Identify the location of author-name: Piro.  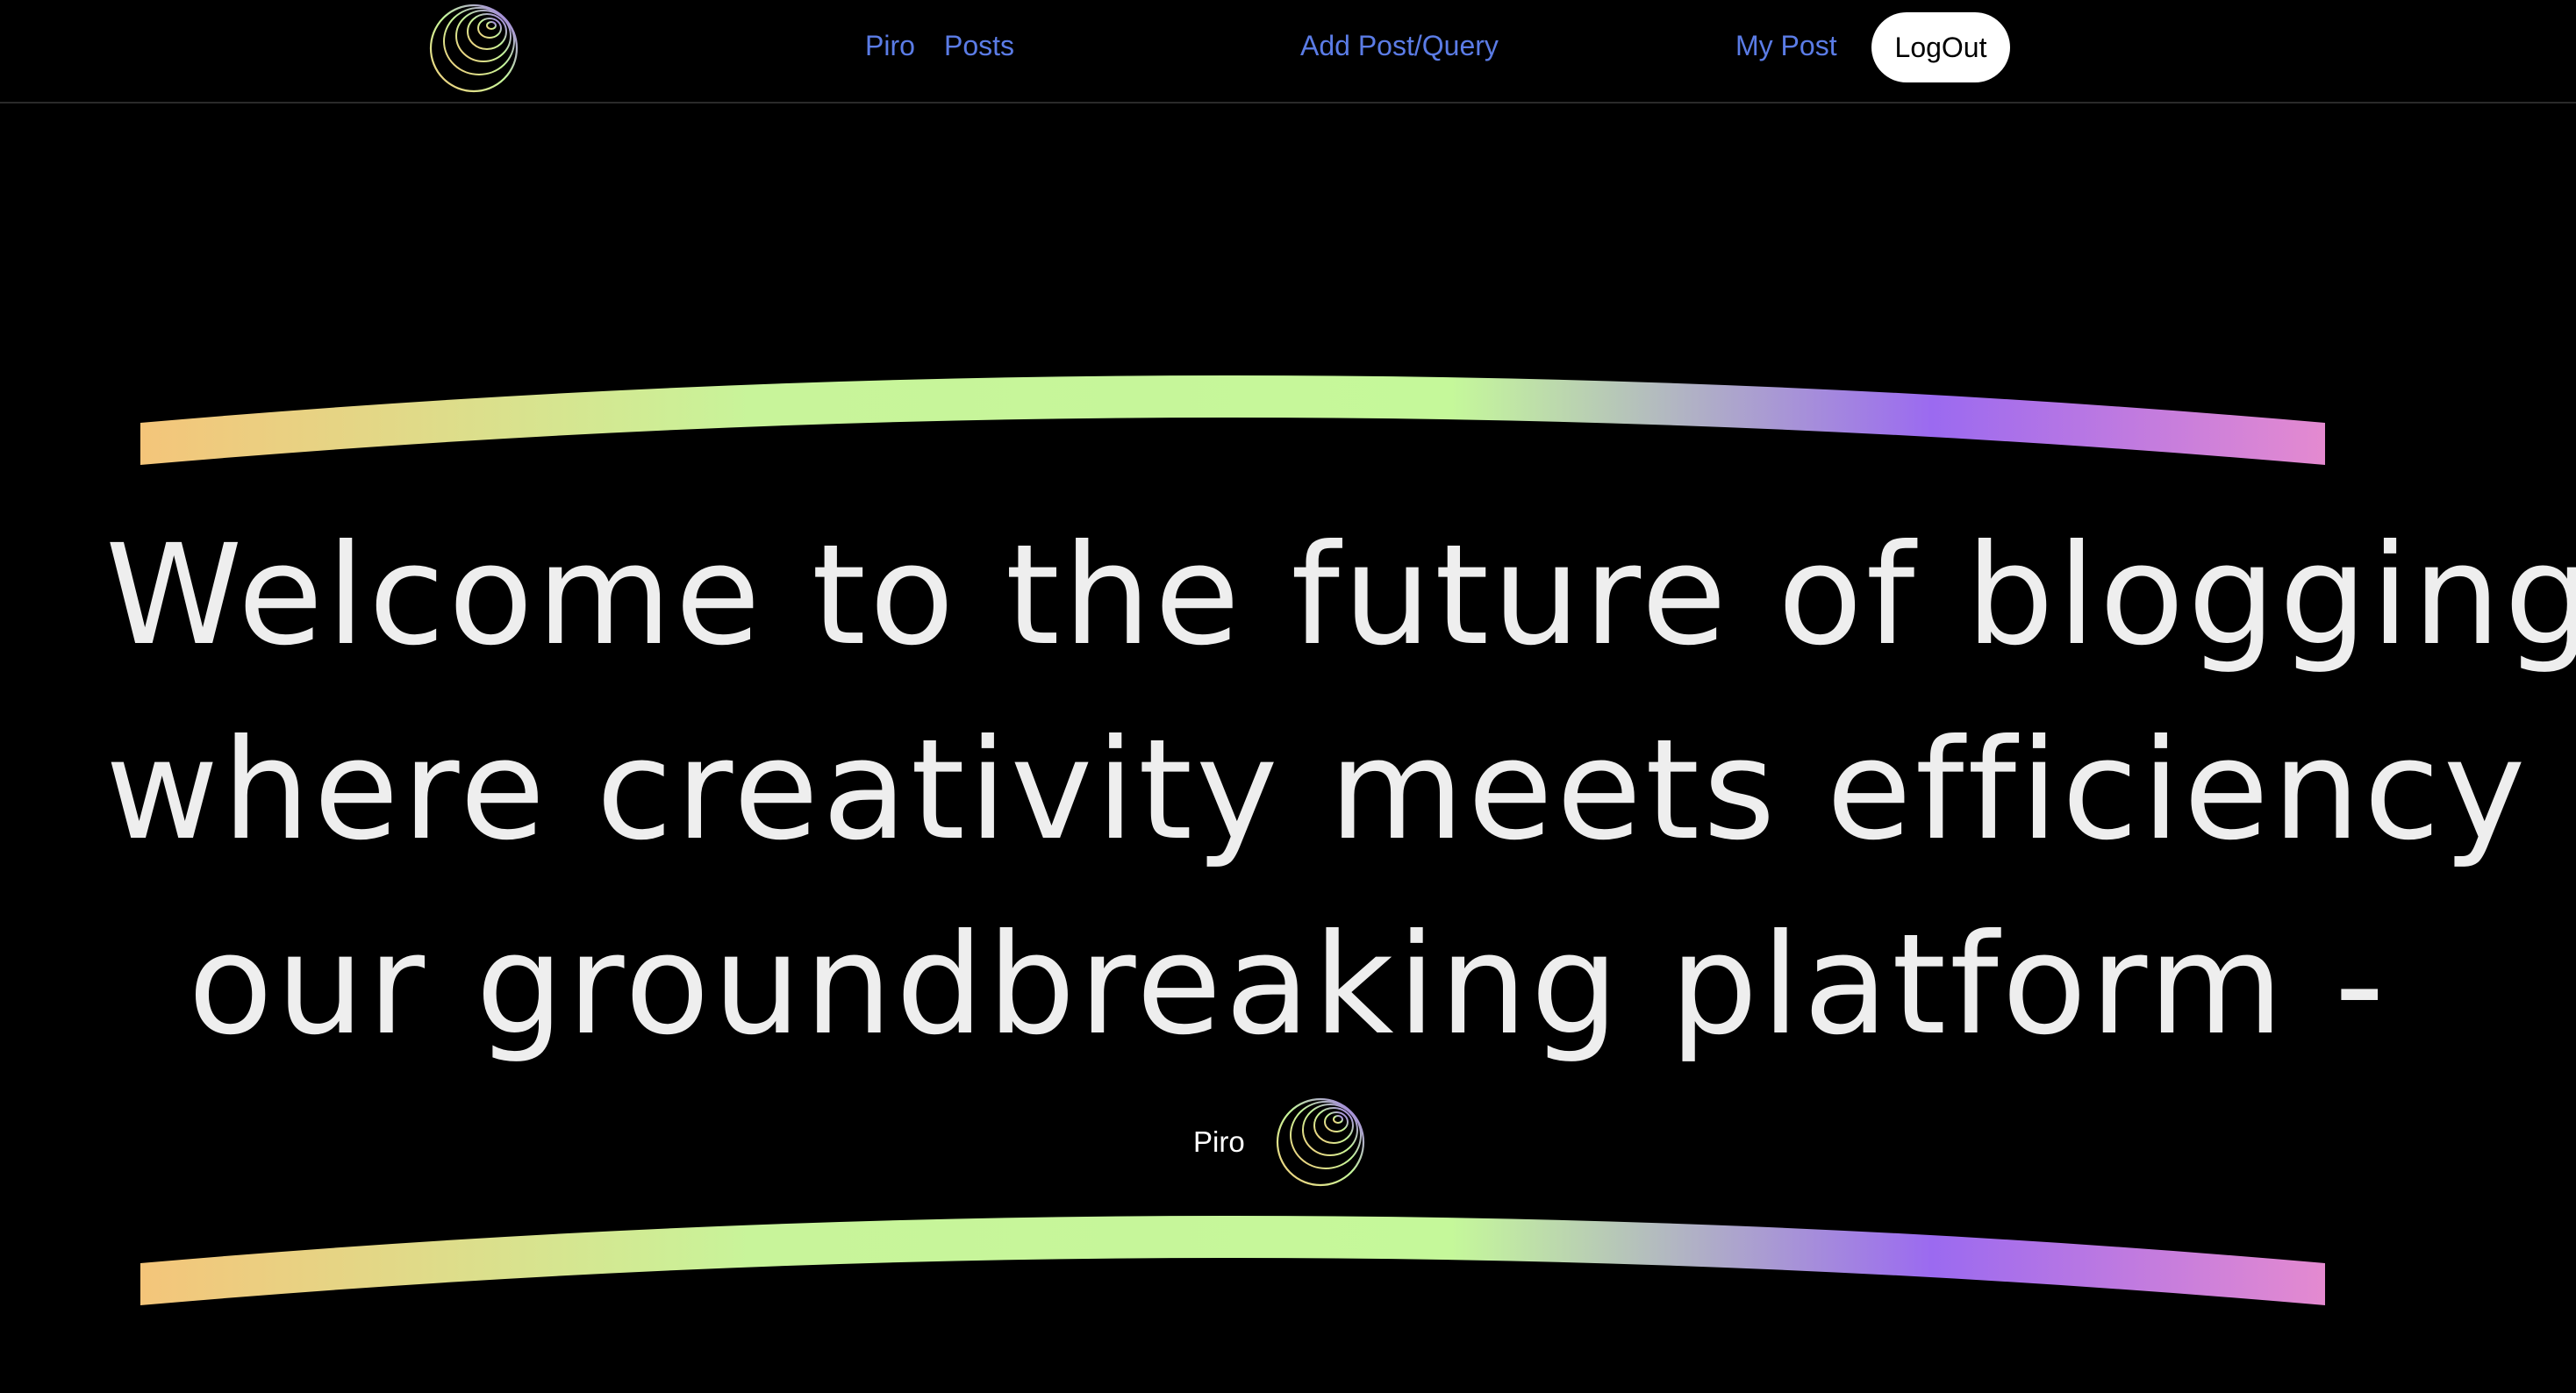
(1219, 1141).